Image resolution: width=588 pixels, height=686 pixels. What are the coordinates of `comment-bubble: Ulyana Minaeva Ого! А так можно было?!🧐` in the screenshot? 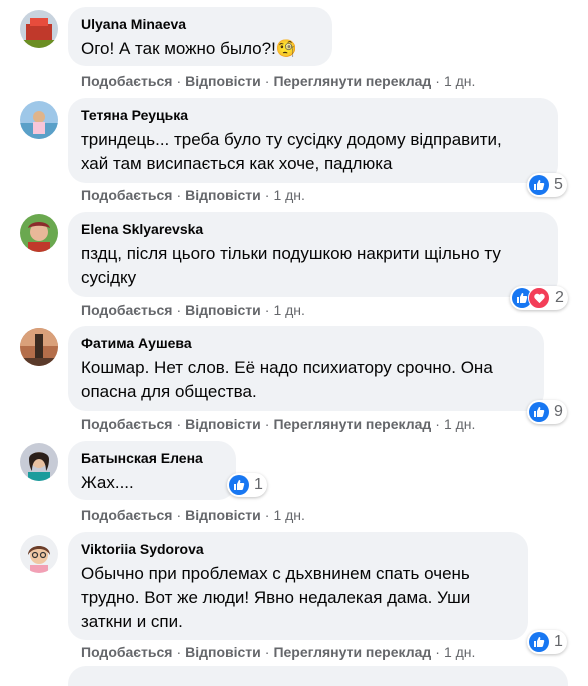 It's located at (200, 36).